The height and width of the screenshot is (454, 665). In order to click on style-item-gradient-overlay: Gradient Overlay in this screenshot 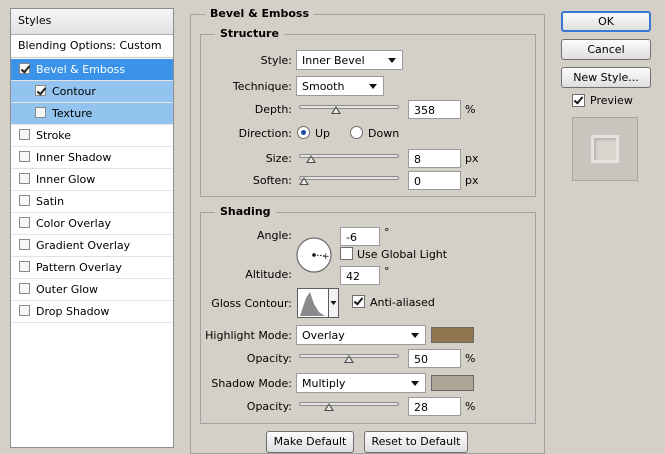, I will do `click(92, 246)`.